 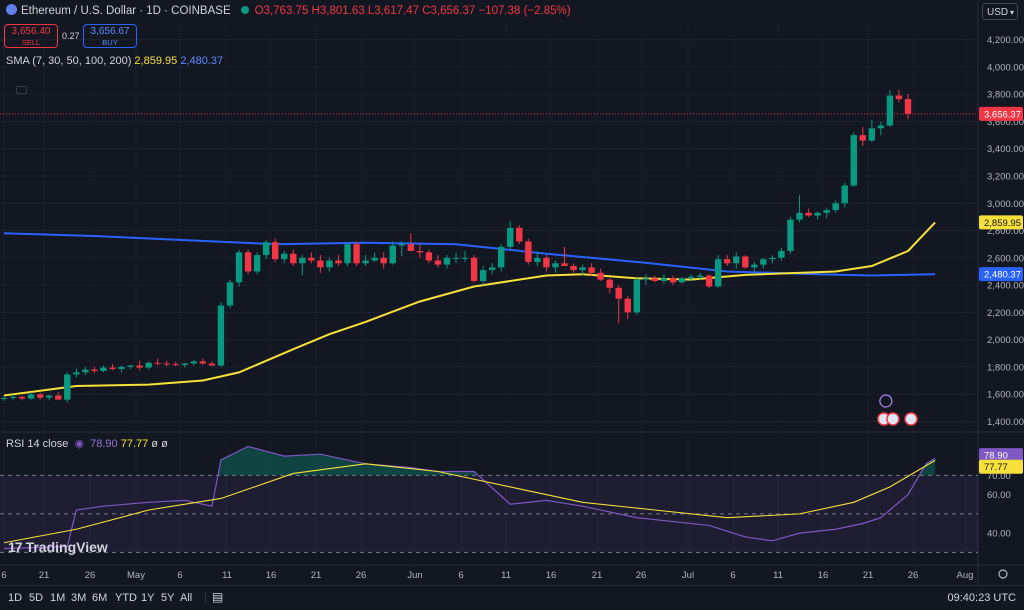 I want to click on price-tick-label: 4,000.00, so click(x=1005, y=67).